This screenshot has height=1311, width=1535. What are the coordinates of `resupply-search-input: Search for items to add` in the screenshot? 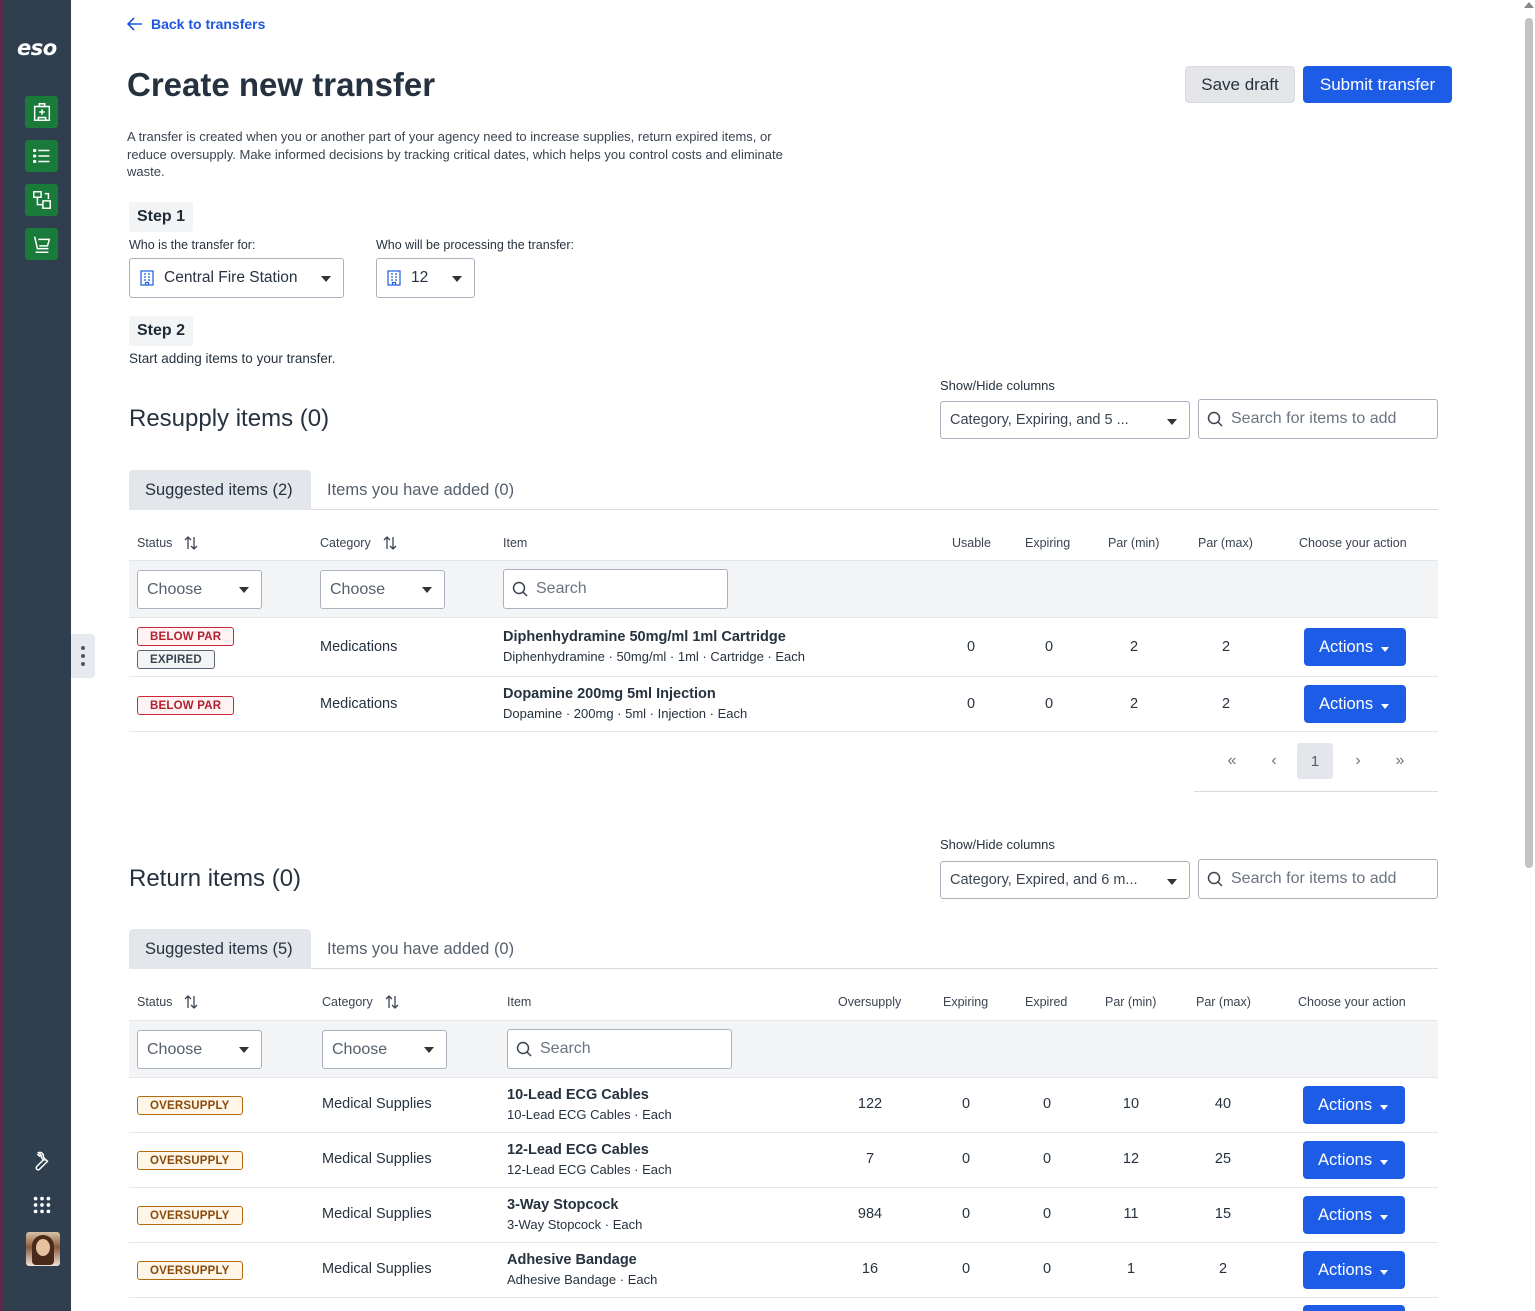 It's located at (1318, 419).